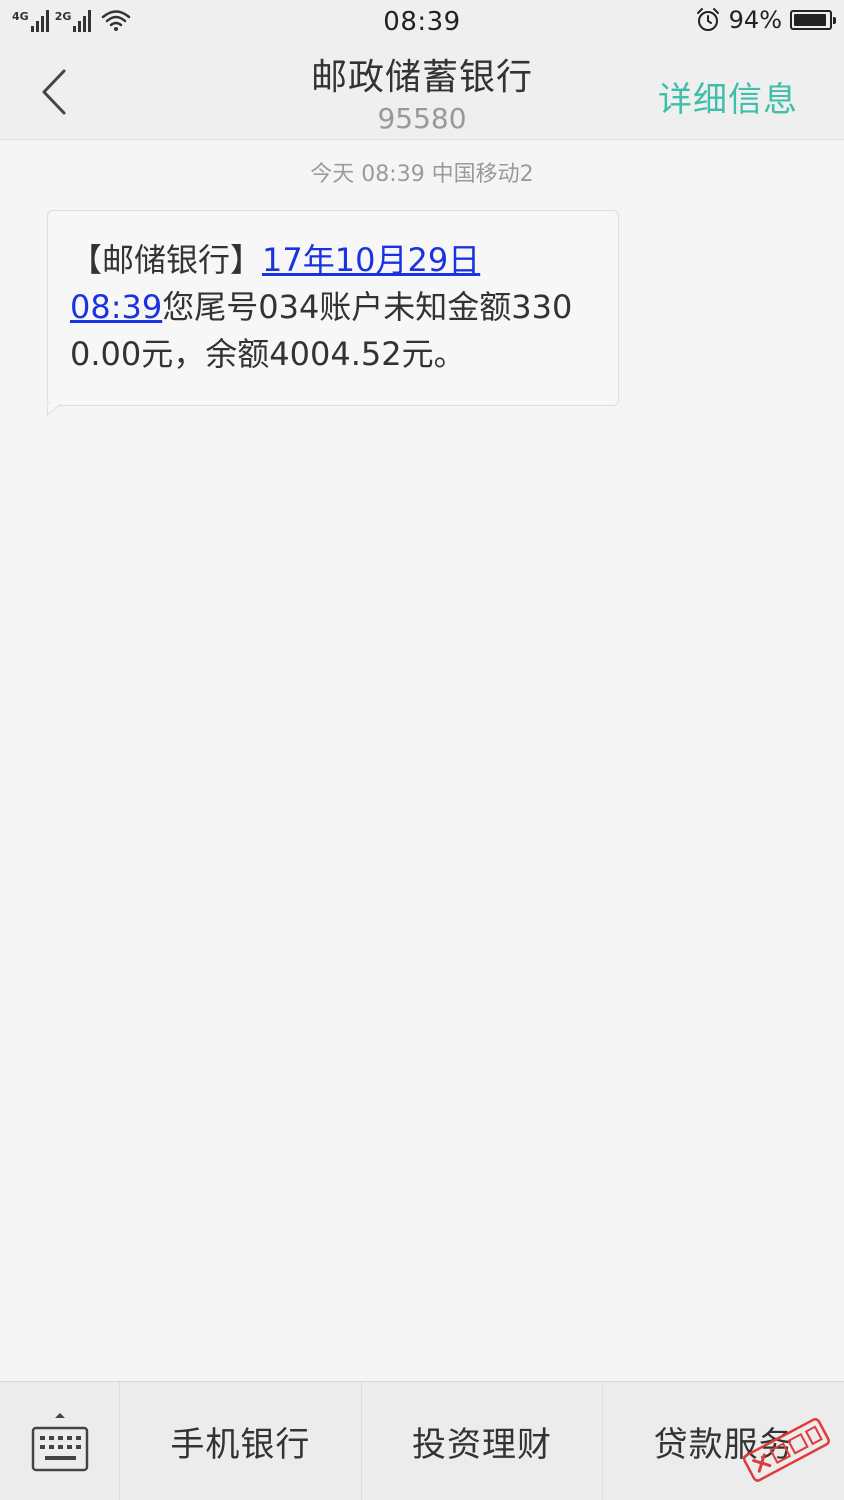 The image size is (844, 1500). I want to click on battery-fill, so click(810, 20).